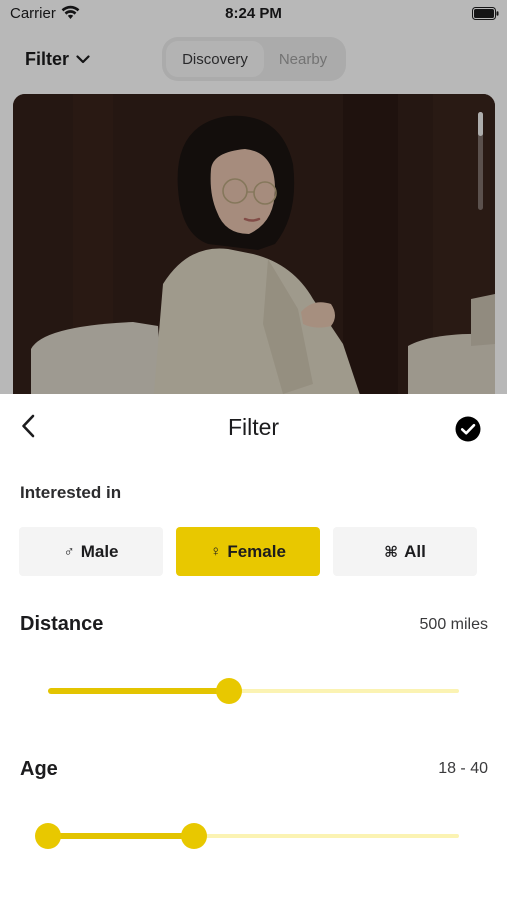 The height and width of the screenshot is (900, 507). Describe the element at coordinates (69, 551) in the screenshot. I see `male-symbol-icon: ♂` at that location.